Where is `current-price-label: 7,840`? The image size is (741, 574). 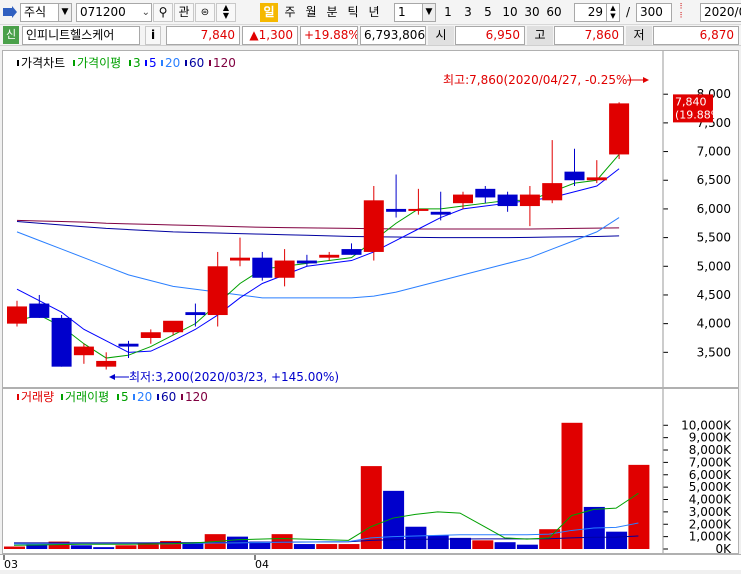
current-price-label: 7,840 is located at coordinates (691, 101).